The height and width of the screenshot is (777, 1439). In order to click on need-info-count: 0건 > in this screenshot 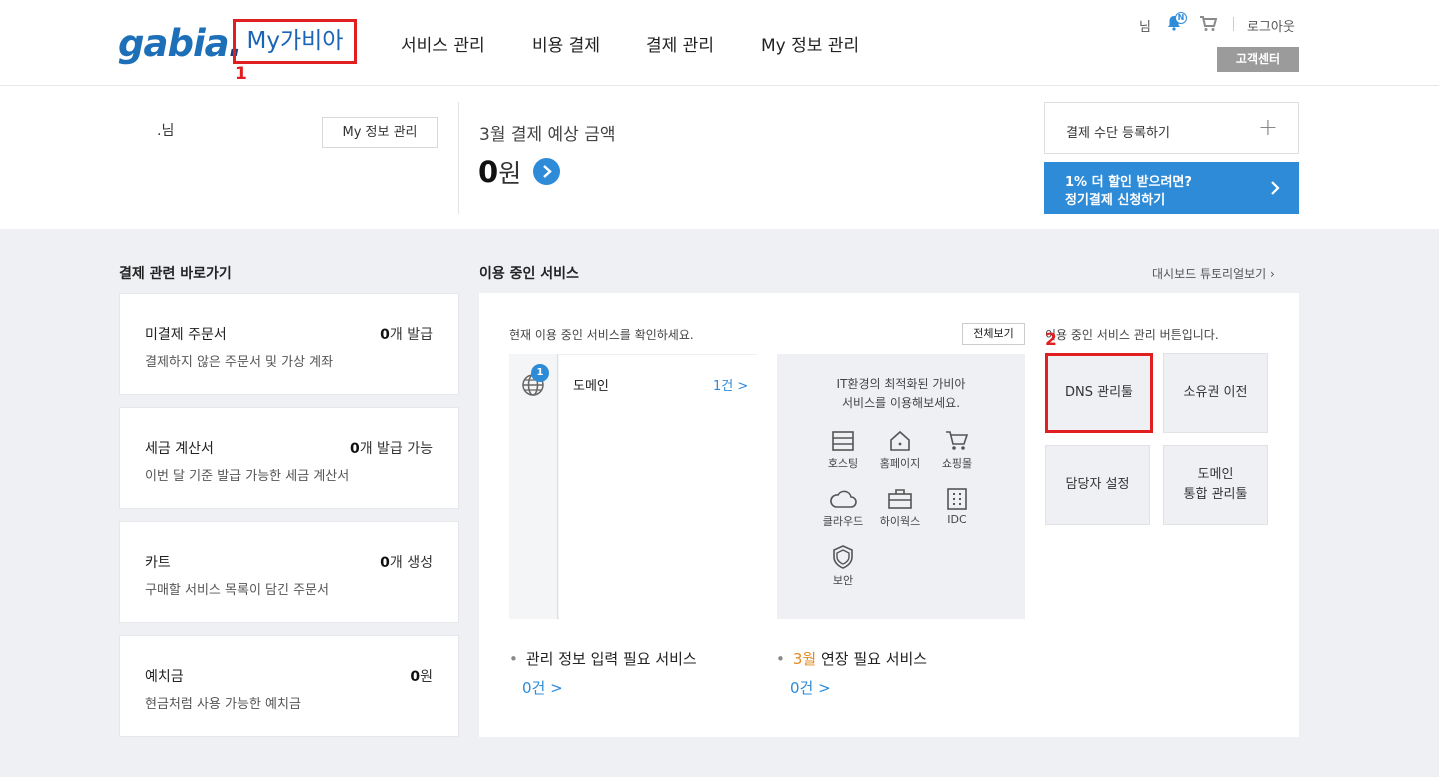, I will do `click(542, 688)`.